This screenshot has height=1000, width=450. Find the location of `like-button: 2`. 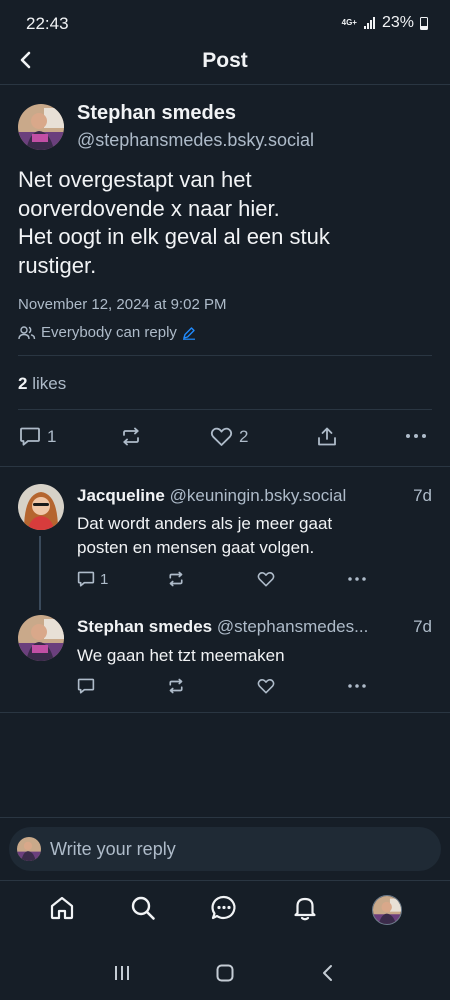

like-button: 2 is located at coordinates (229, 436).